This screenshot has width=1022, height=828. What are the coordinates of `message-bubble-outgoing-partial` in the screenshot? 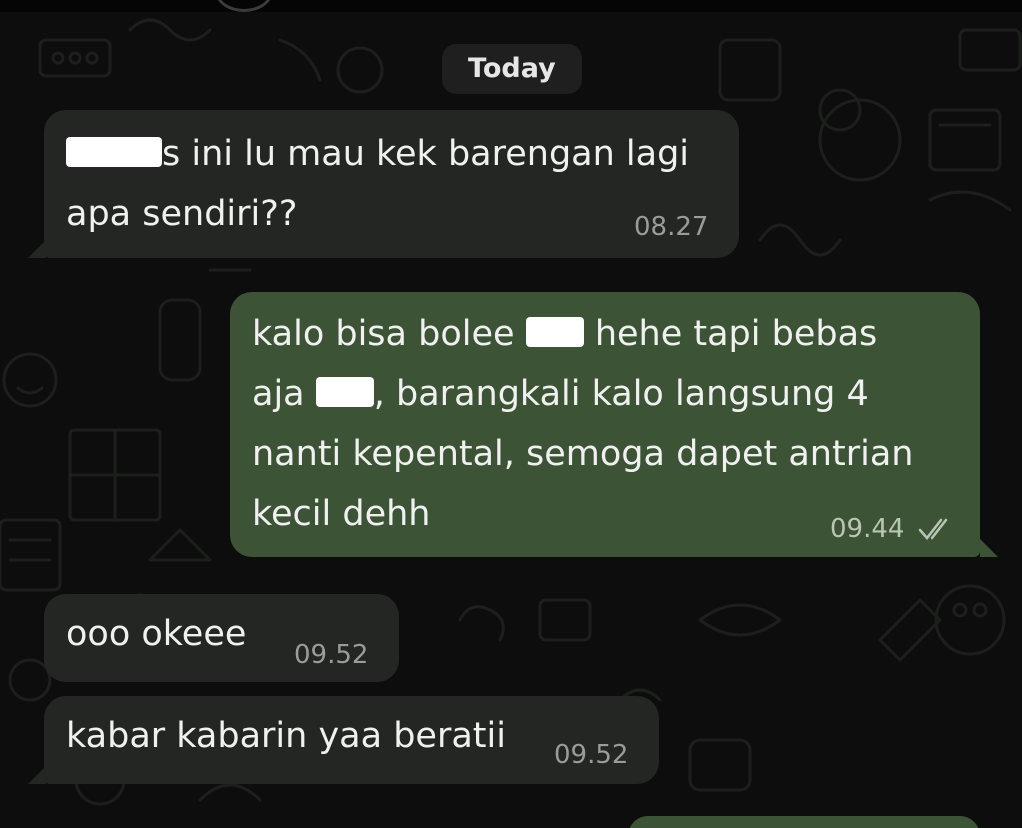 It's located at (804, 822).